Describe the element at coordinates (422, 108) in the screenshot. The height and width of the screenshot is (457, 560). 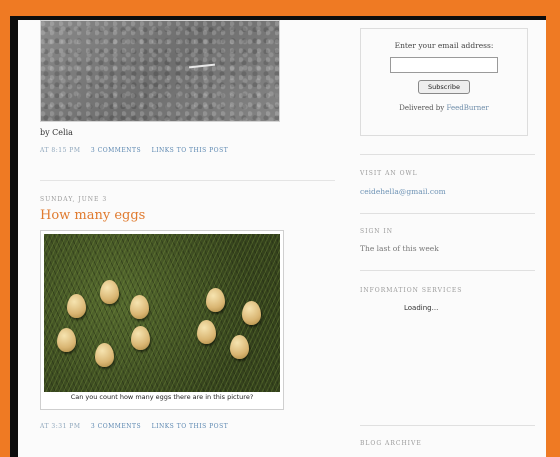
I see `delivered-prefix: Delivered by` at that location.